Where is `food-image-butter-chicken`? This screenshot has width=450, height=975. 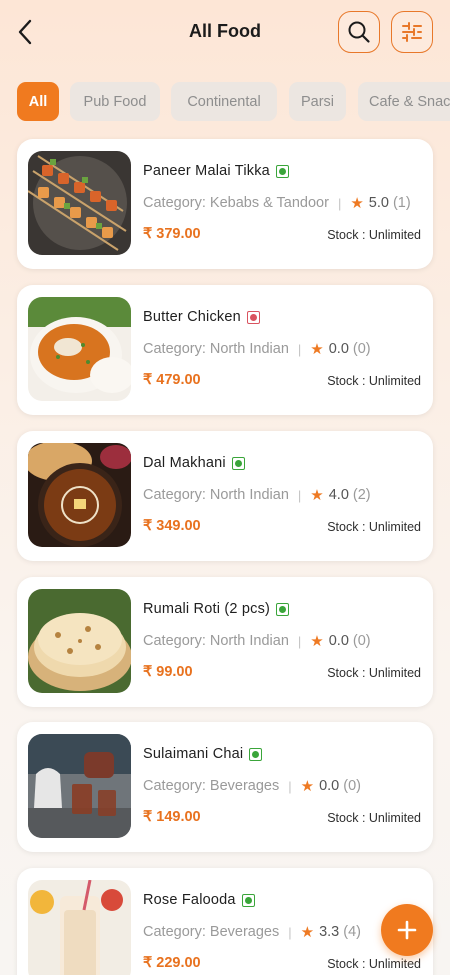
food-image-butter-chicken is located at coordinates (79, 349).